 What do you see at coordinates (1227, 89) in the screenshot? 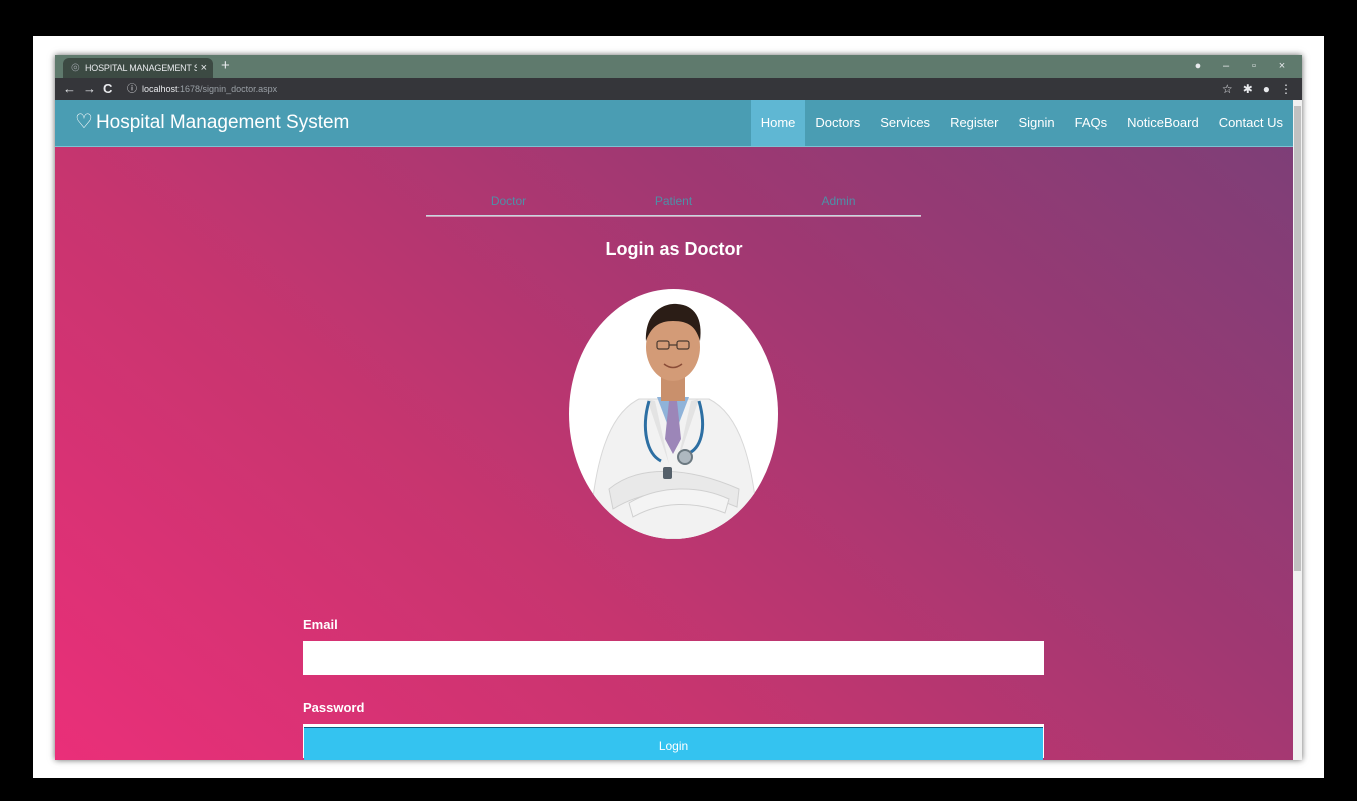
I see `bookmark-star-icon: ☆` at bounding box center [1227, 89].